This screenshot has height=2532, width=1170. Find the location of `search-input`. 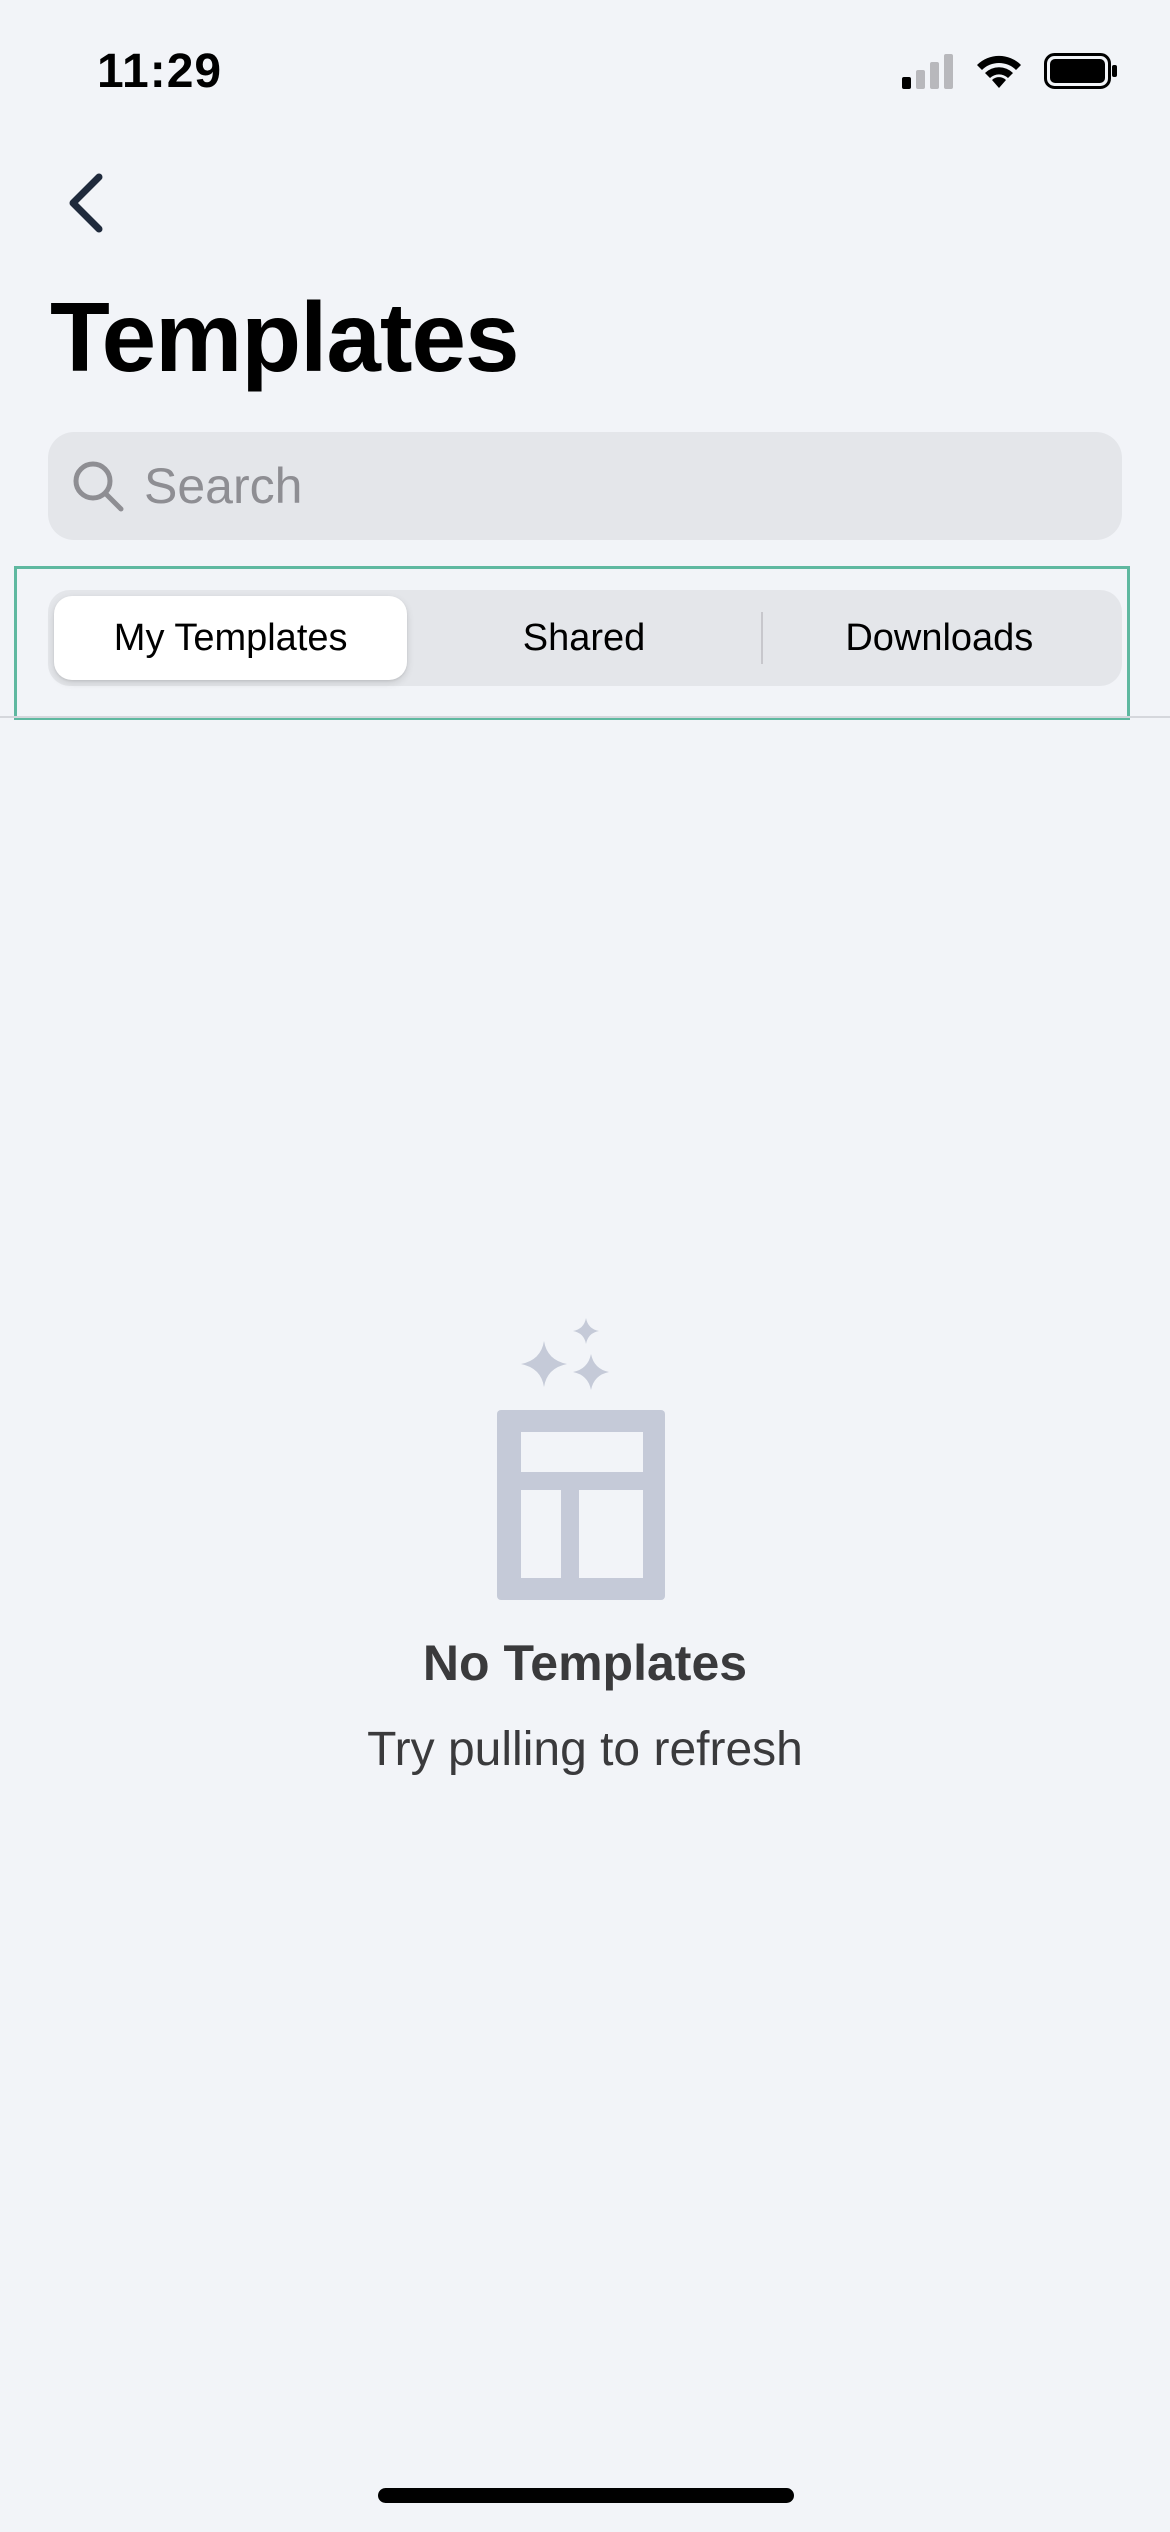

search-input is located at coordinates (633, 486).